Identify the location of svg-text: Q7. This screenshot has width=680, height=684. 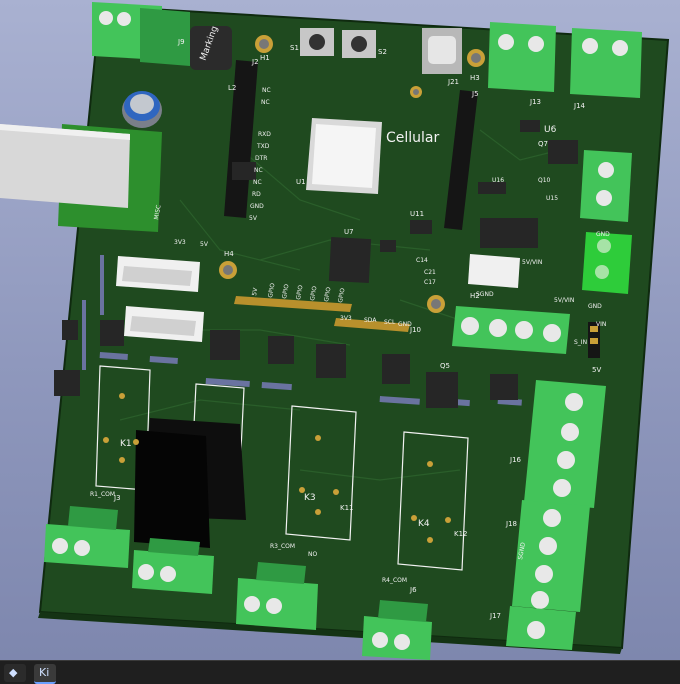
(543, 144).